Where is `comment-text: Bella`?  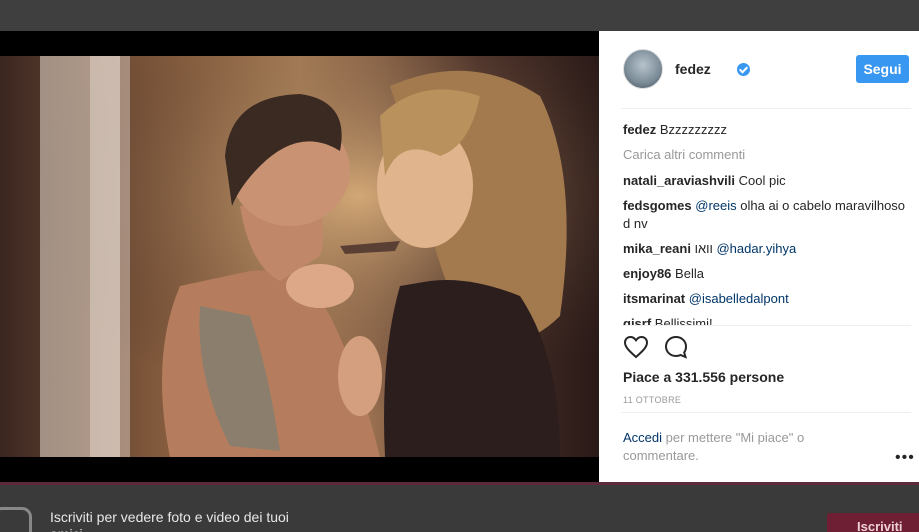 comment-text: Bella is located at coordinates (689, 273).